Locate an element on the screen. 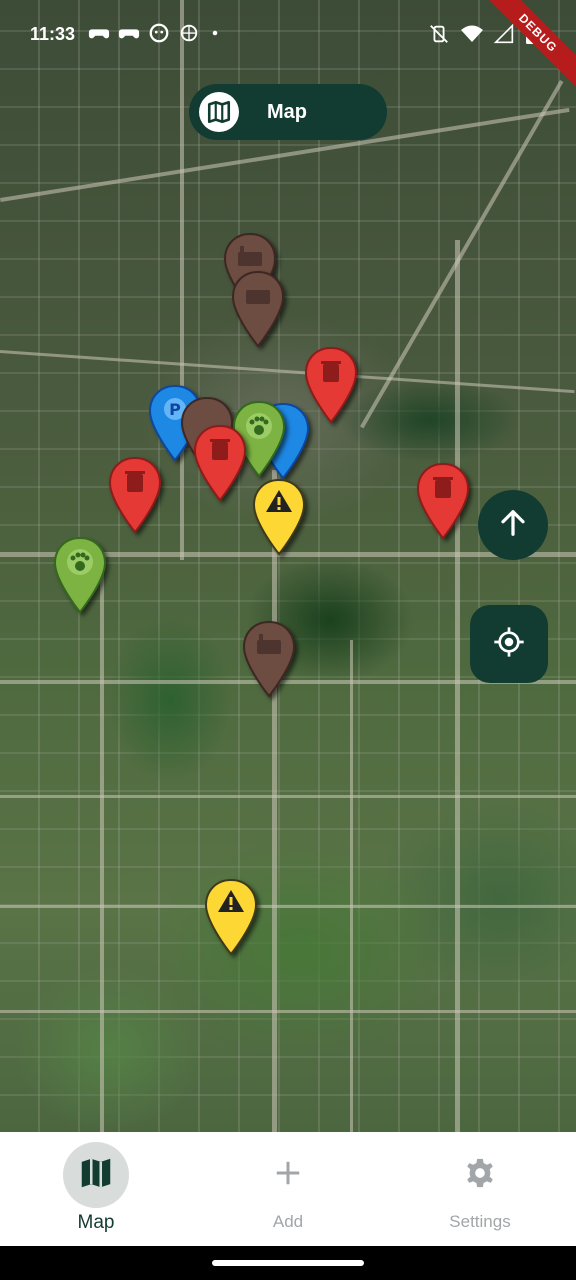  crosshair-icon is located at coordinates (189, 35).